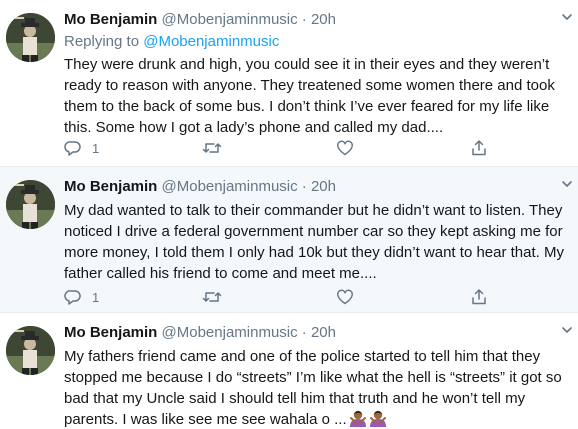 Image resolution: width=578 pixels, height=429 pixels. I want to click on replying-to: Replying to @Mobenjaminmusic, so click(316, 42).